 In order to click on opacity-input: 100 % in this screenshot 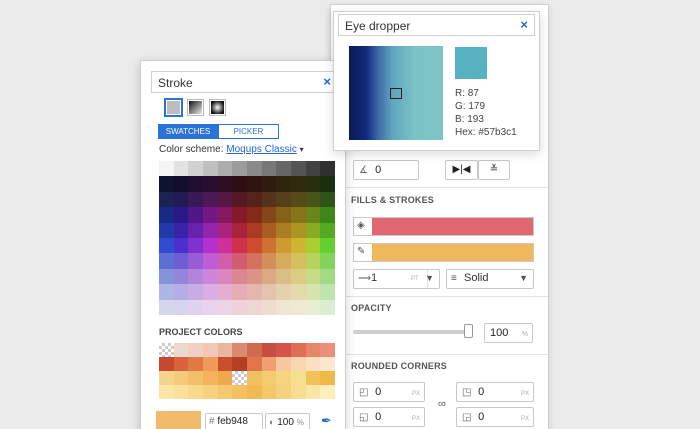, I will do `click(508, 333)`.